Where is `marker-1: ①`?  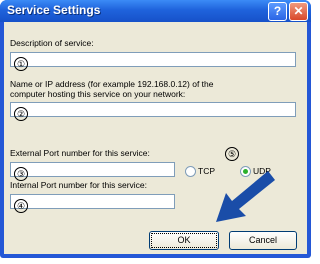
marker-1: ① is located at coordinates (21, 64).